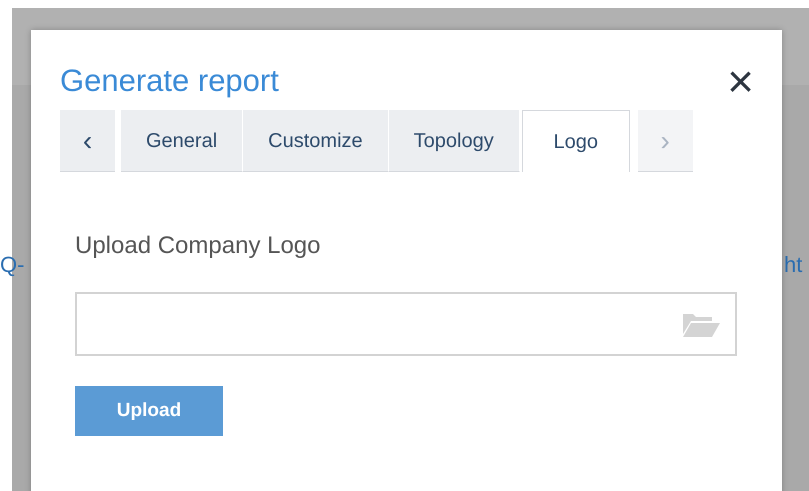 This screenshot has width=809, height=491. What do you see at coordinates (454, 141) in the screenshot?
I see `tab: Topology` at bounding box center [454, 141].